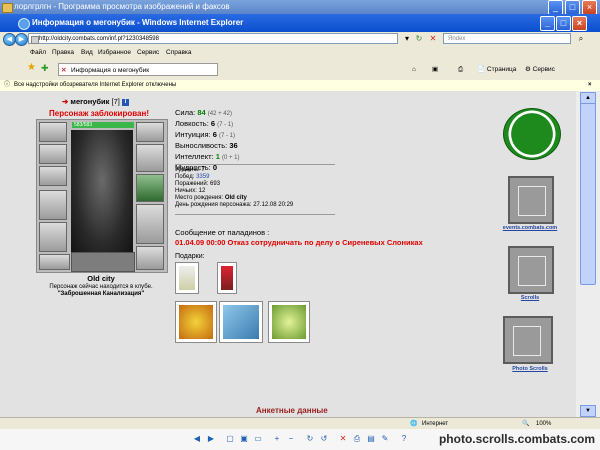 This screenshot has width=600, height=450. I want to click on armor-slot, so click(53, 237).